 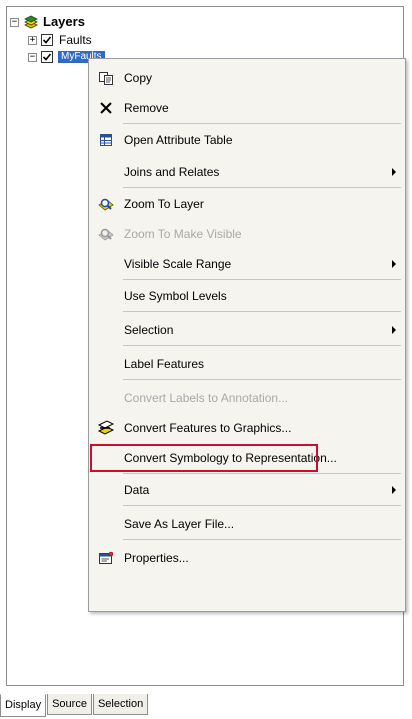 What do you see at coordinates (146, 108) in the screenshot?
I see `menu-item-label: Remove` at bounding box center [146, 108].